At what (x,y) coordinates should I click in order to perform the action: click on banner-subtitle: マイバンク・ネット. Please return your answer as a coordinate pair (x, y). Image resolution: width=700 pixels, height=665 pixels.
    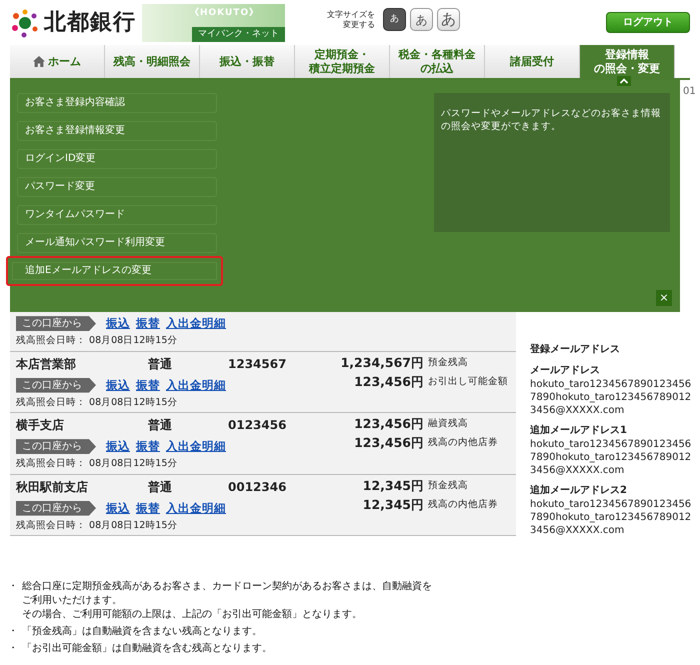
    Looking at the image, I should click on (238, 34).